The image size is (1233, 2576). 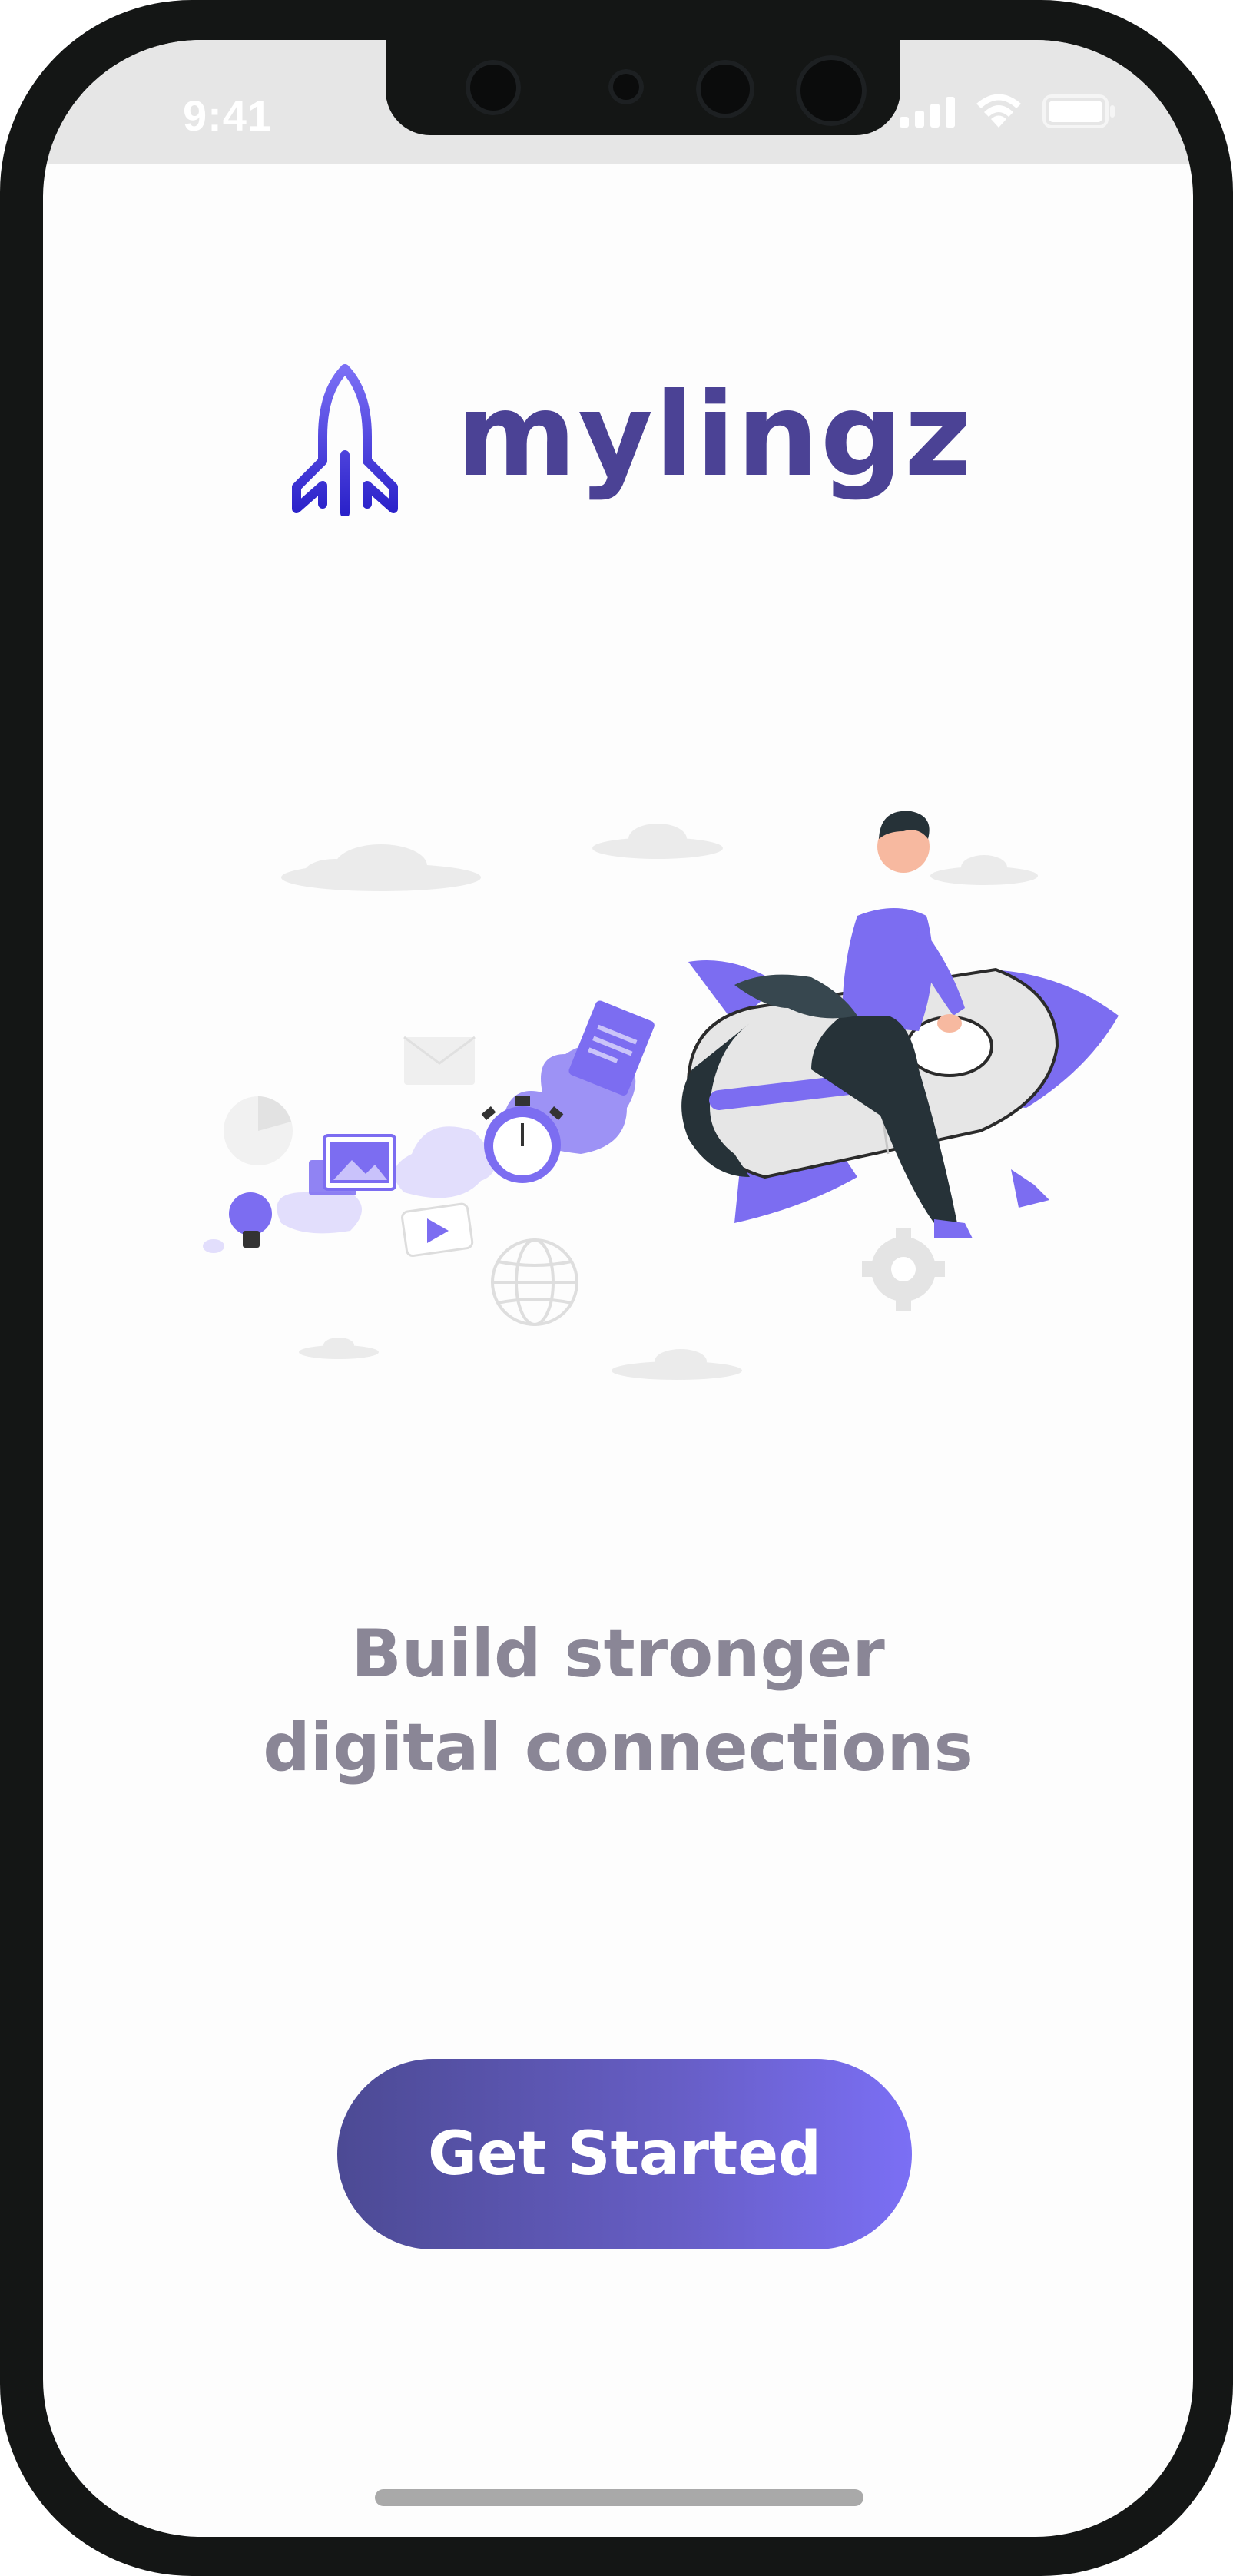 I want to click on wifi-icon, so click(x=999, y=111).